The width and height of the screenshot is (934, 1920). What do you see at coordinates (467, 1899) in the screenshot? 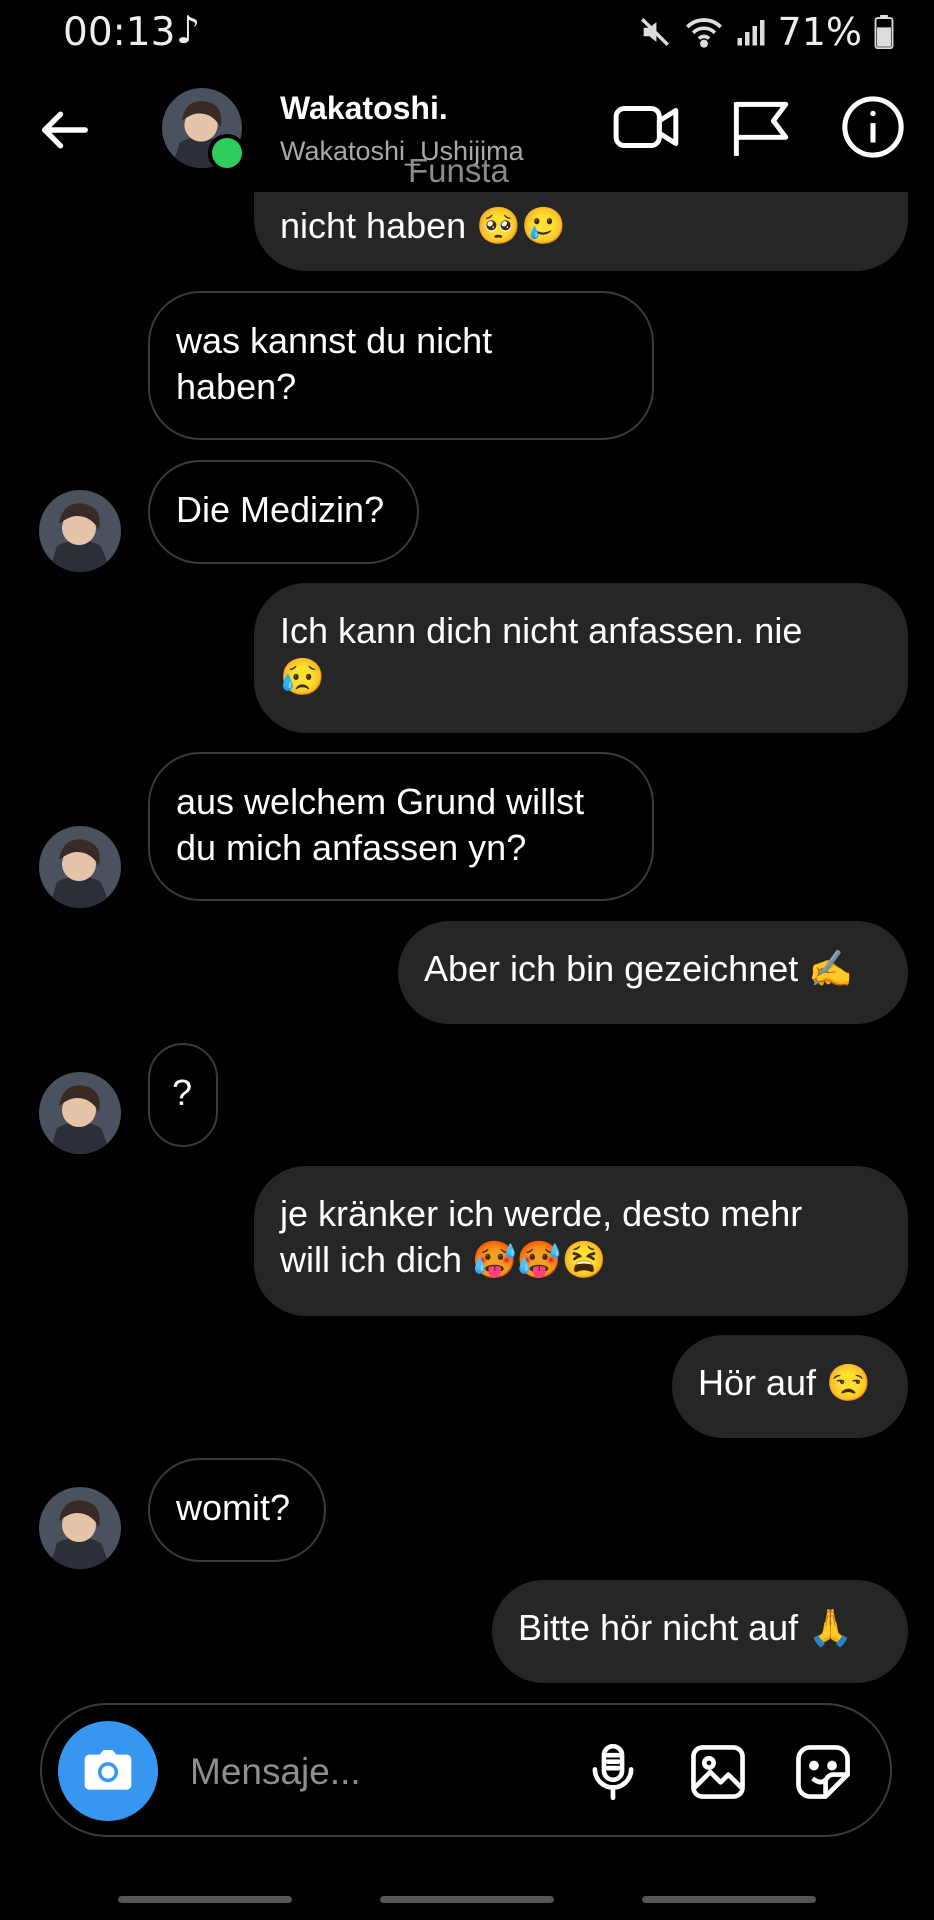
I see `nav-home-button` at bounding box center [467, 1899].